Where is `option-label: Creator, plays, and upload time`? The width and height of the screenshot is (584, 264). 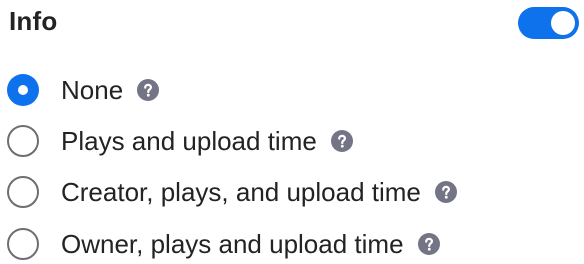
option-label: Creator, plays, and upload time is located at coordinates (241, 192).